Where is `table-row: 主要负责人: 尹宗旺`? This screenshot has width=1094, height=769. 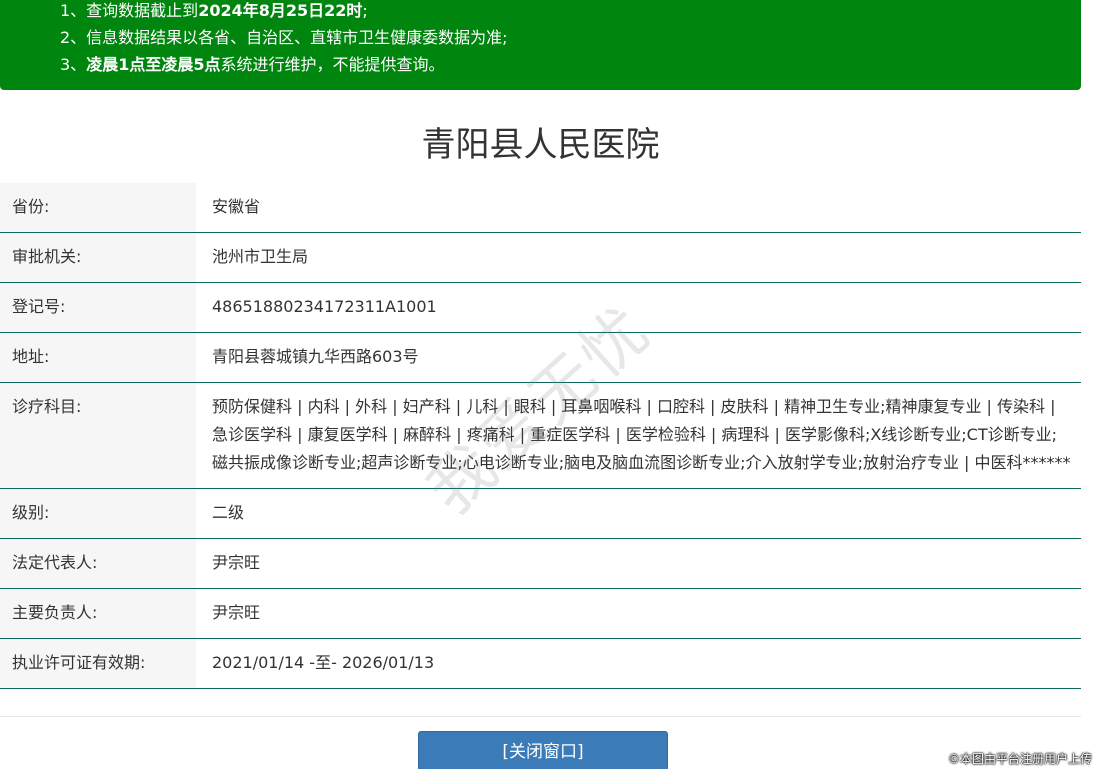
table-row: 主要负责人: 尹宗旺 is located at coordinates (540, 613).